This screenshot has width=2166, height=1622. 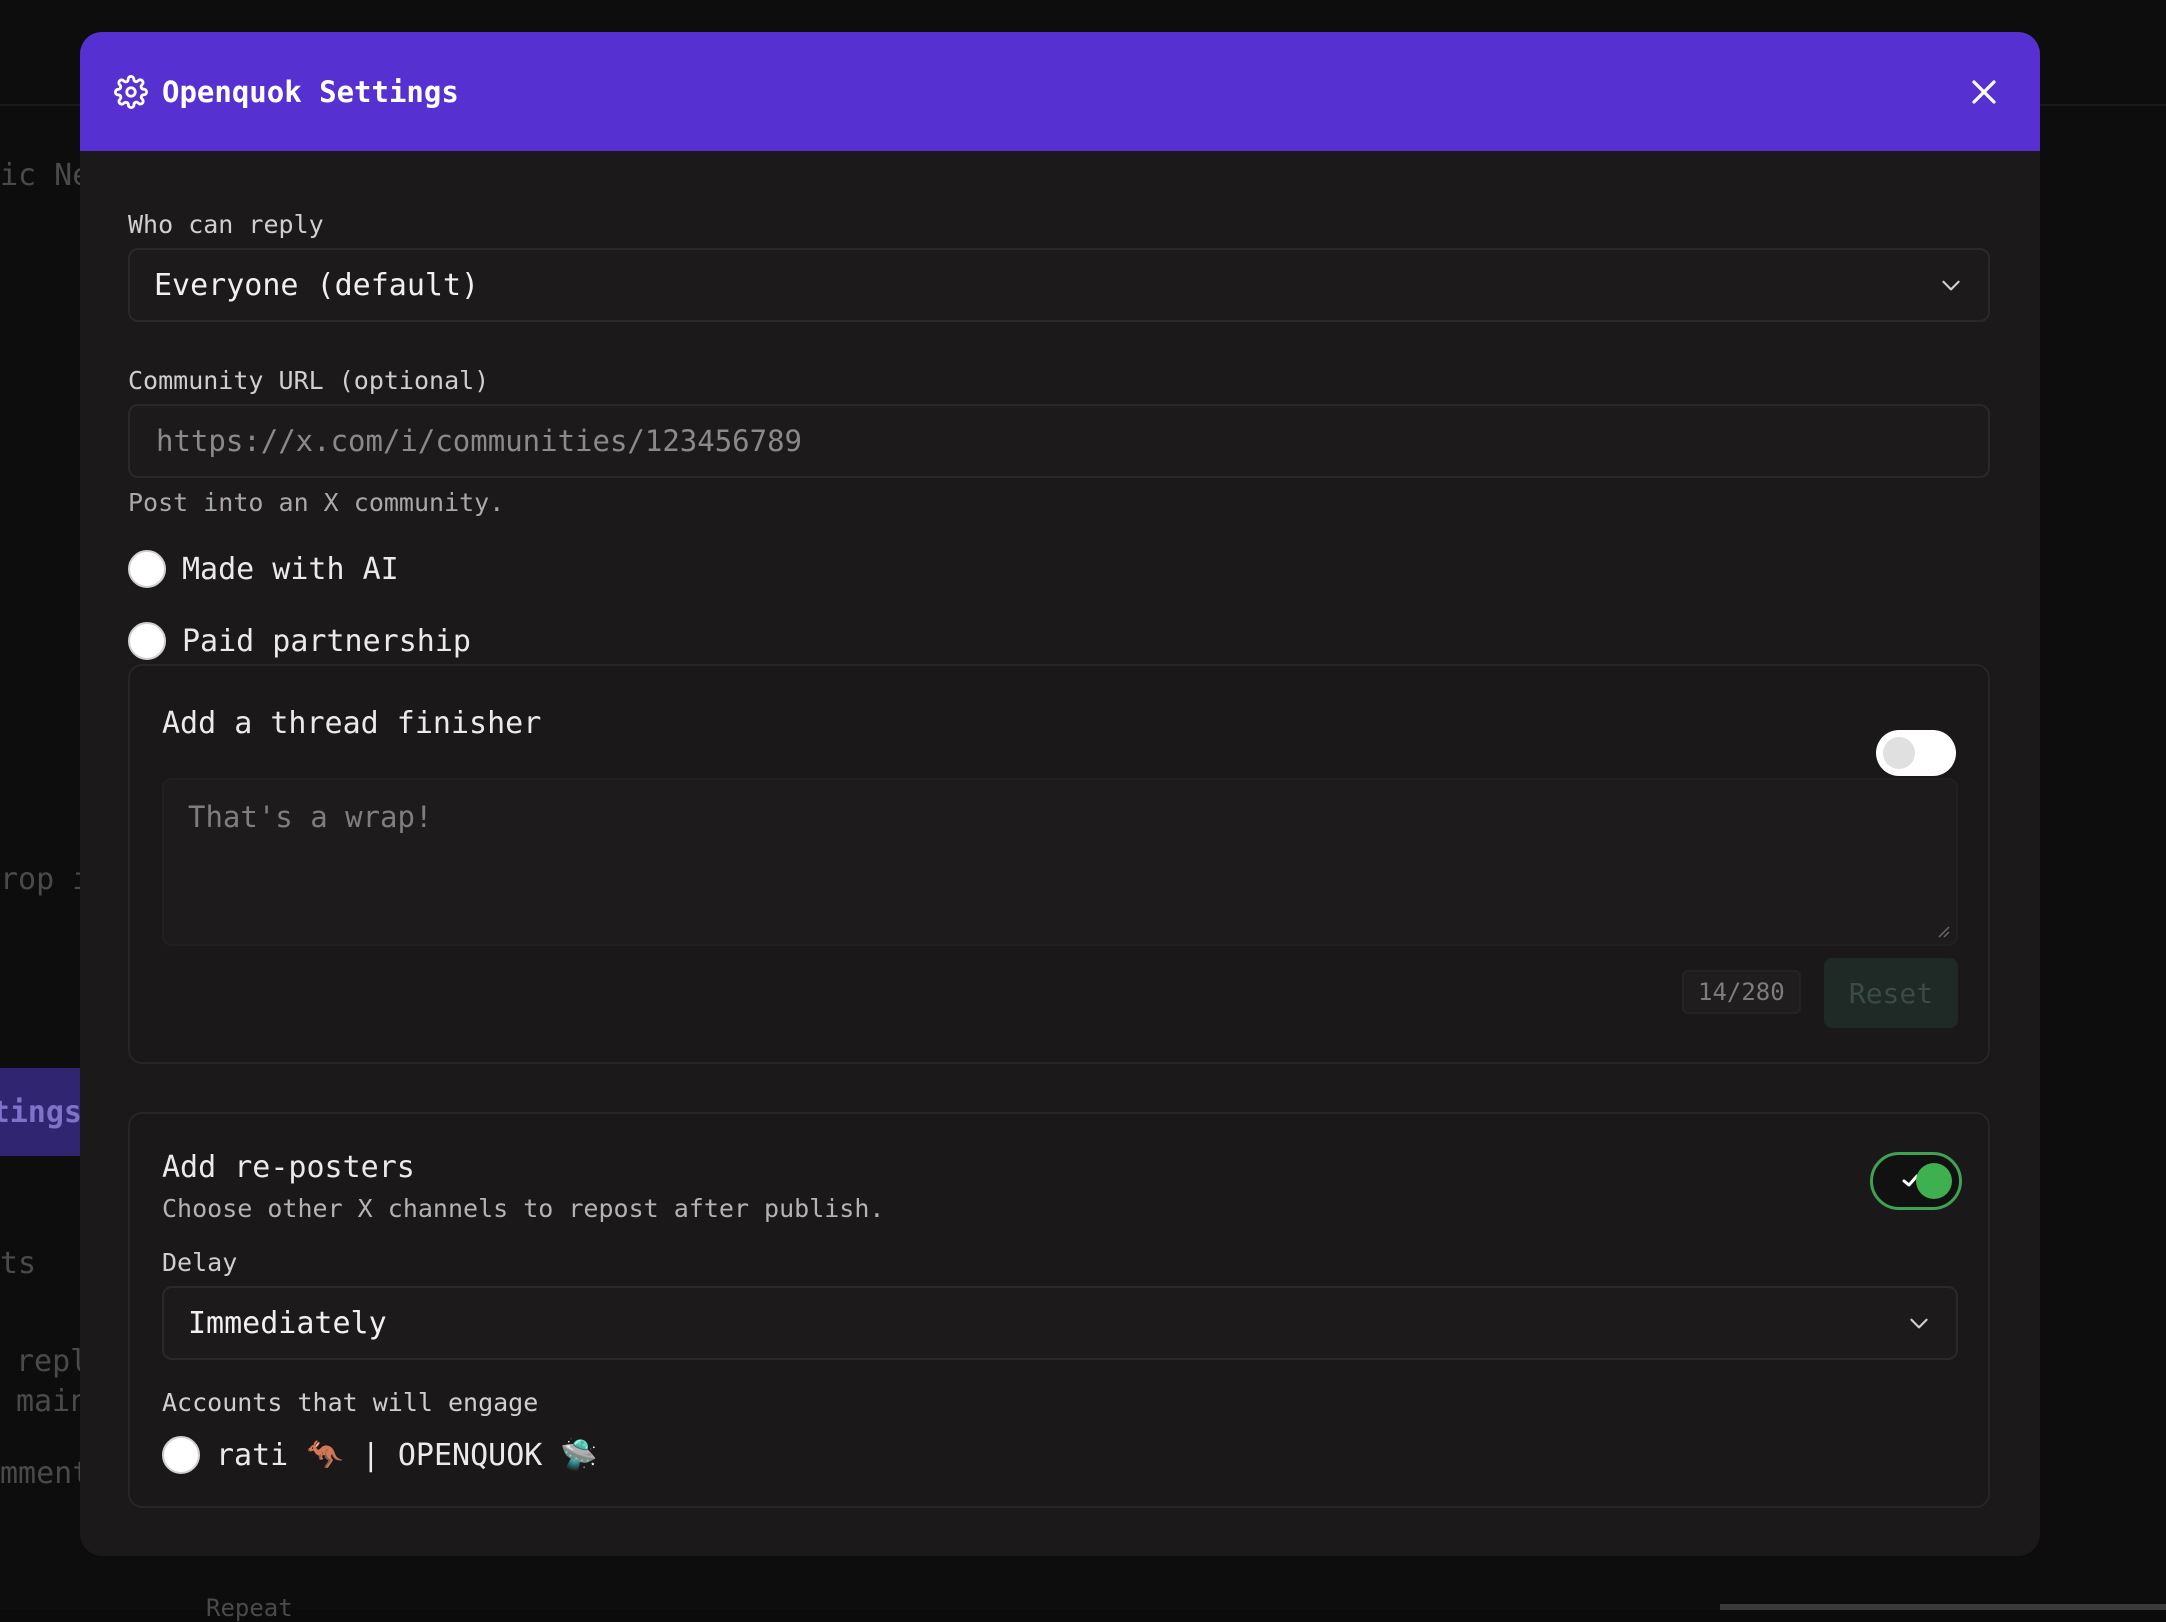 What do you see at coordinates (407, 1455) in the screenshot?
I see `account-name: rati 🦘 | OPENQUOK 🛸` at bounding box center [407, 1455].